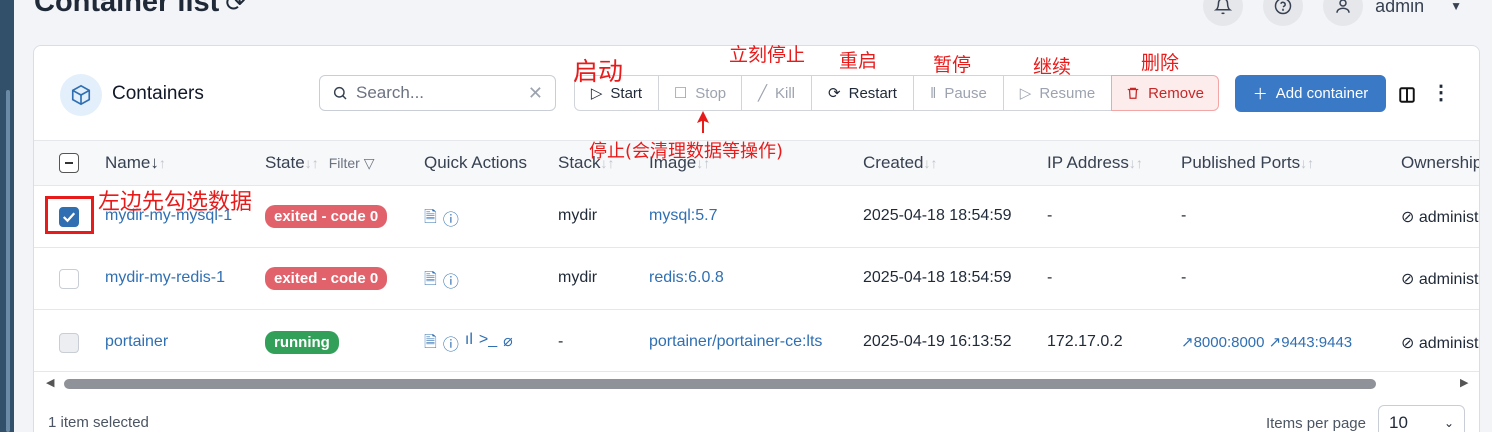  Describe the element at coordinates (952, 65) in the screenshot. I see `annotation-pause: 暂停` at that location.